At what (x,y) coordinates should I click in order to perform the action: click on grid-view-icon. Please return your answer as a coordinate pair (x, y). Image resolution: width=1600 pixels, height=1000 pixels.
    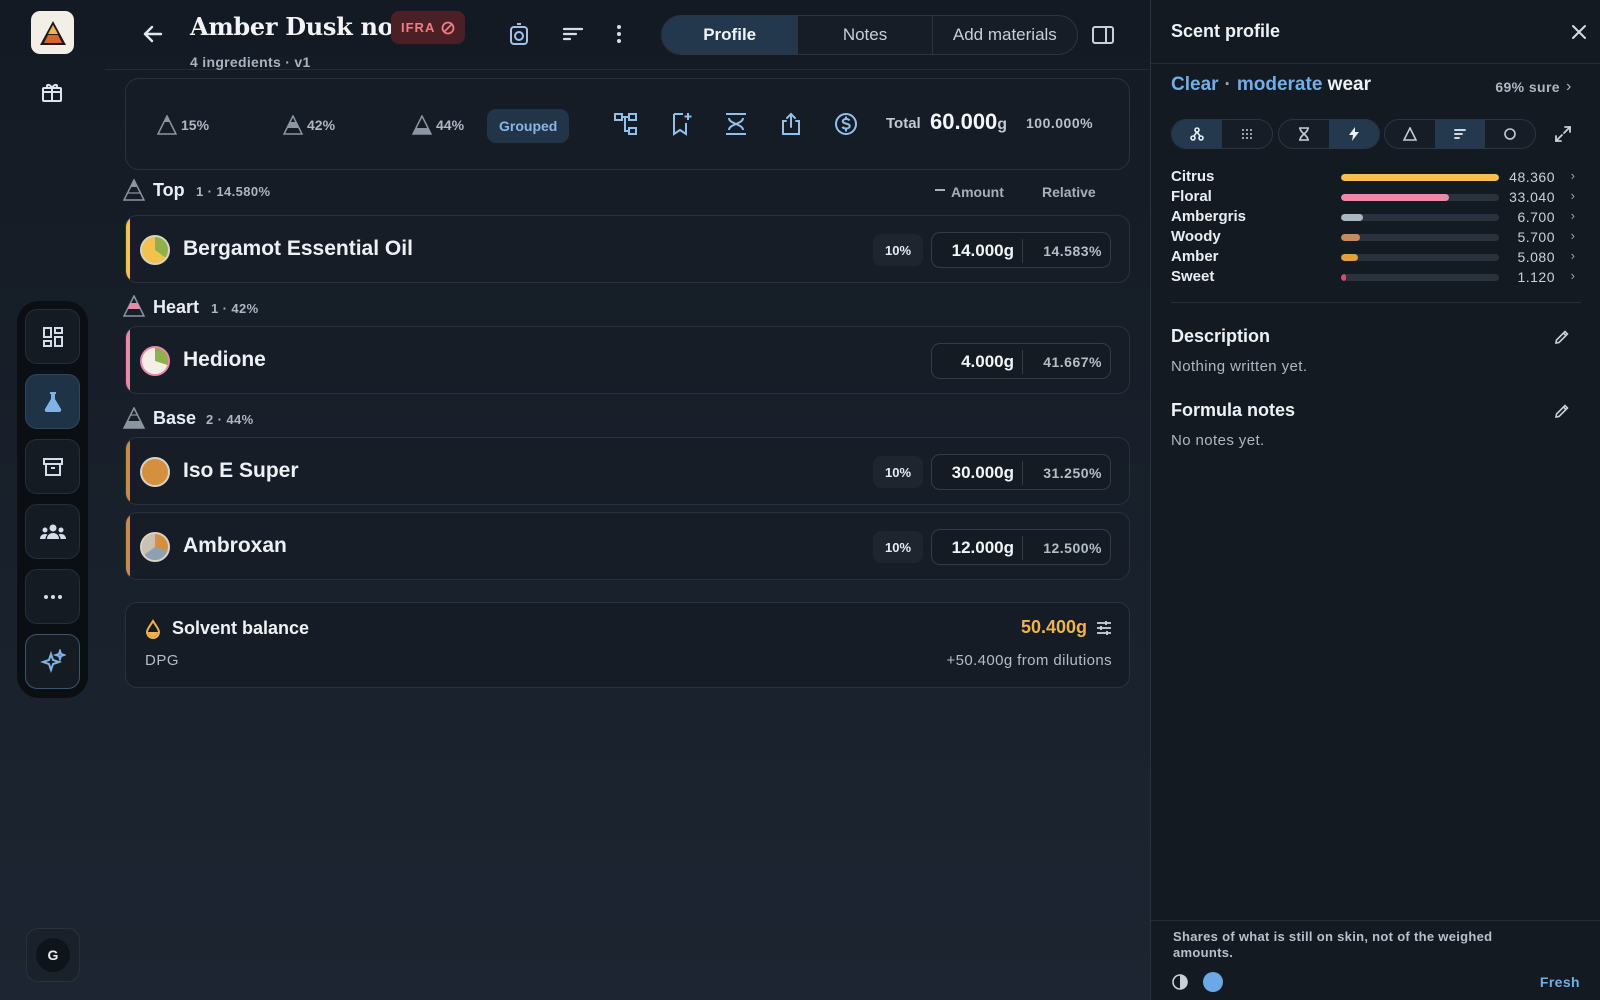
    Looking at the image, I should click on (1247, 134).